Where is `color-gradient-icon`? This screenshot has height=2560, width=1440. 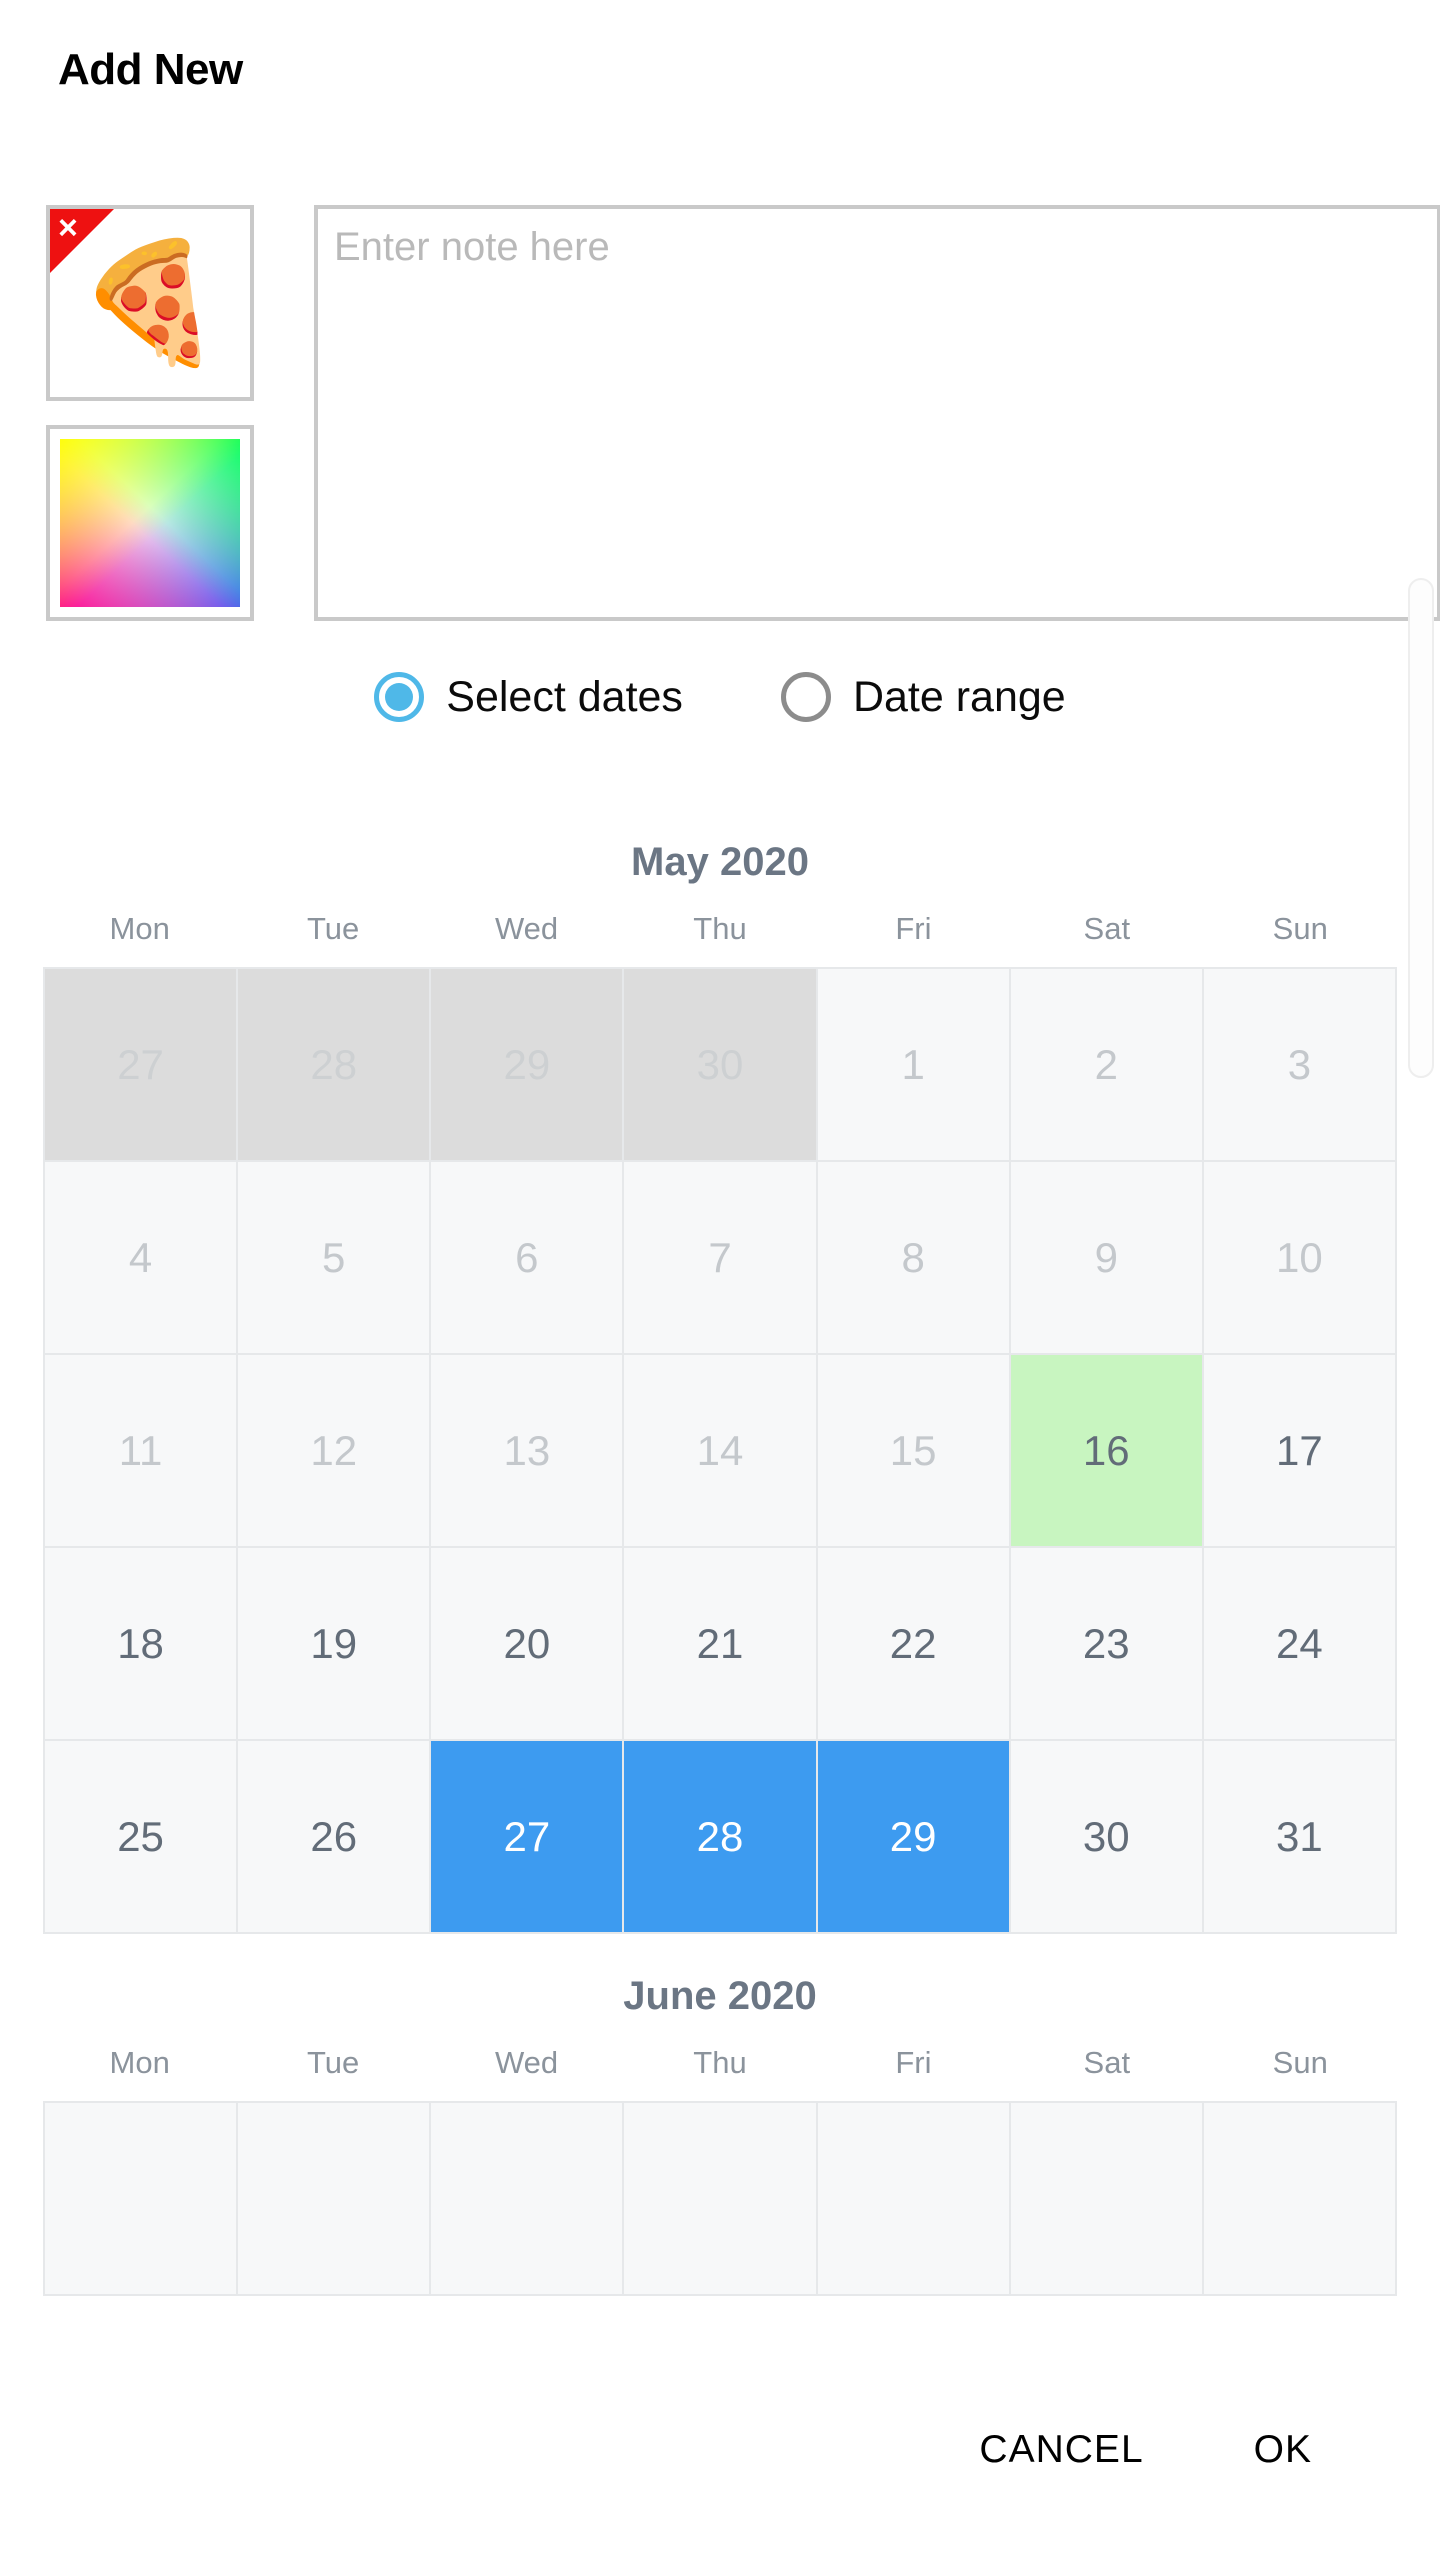
color-gradient-icon is located at coordinates (150, 523).